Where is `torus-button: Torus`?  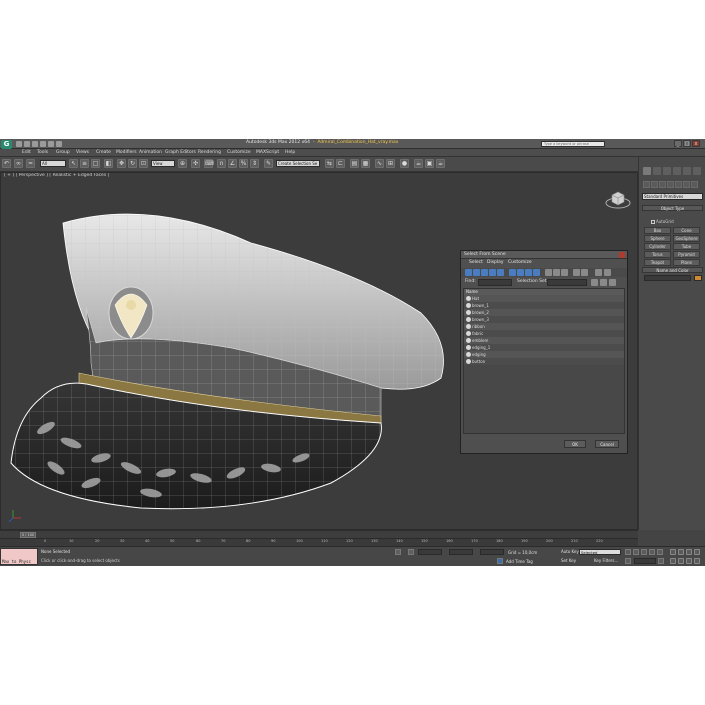
torus-button: Torus is located at coordinates (657, 254).